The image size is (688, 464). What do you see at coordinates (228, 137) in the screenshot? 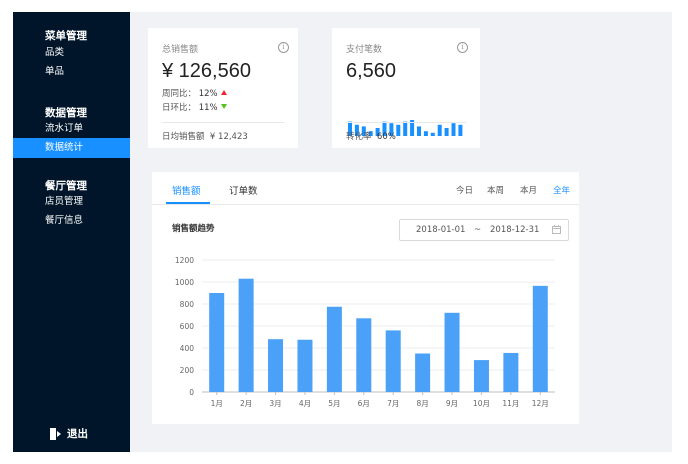
I see `daily-avg-value: ¥ 12,423` at bounding box center [228, 137].